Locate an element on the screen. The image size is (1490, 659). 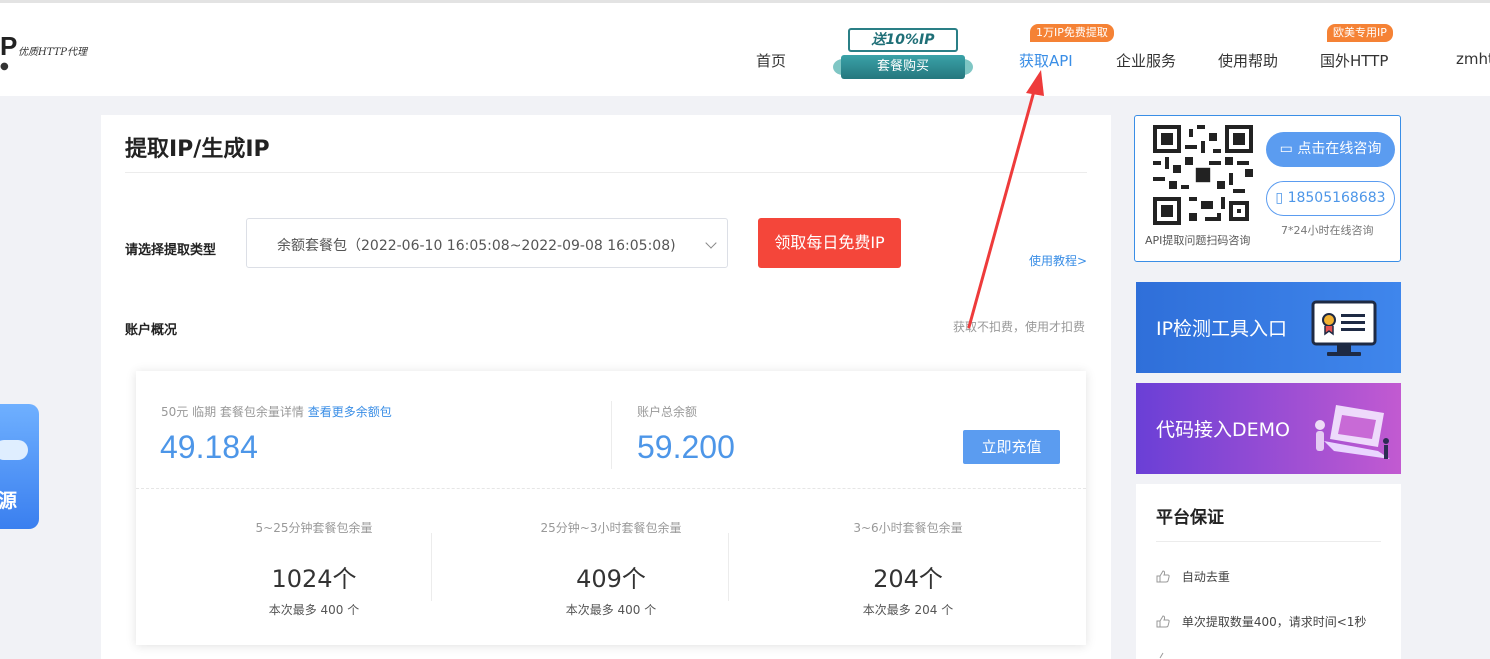
daily-free-ip-button: 领取每日免费IP is located at coordinates (829, 243).